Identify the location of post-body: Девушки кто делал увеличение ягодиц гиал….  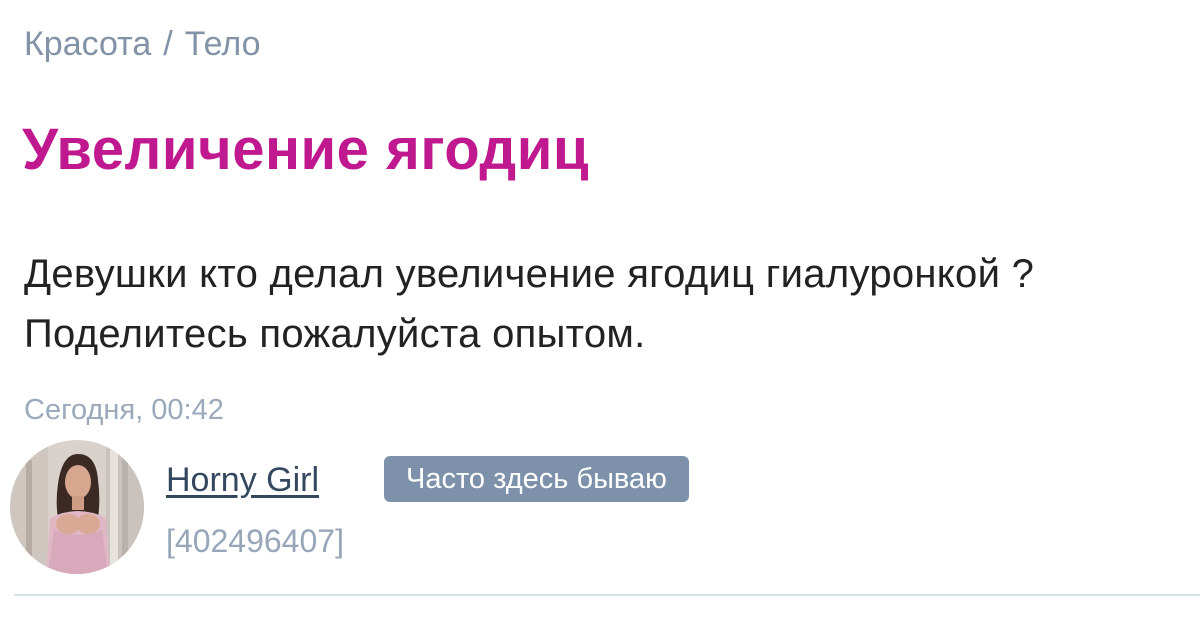
(529, 304).